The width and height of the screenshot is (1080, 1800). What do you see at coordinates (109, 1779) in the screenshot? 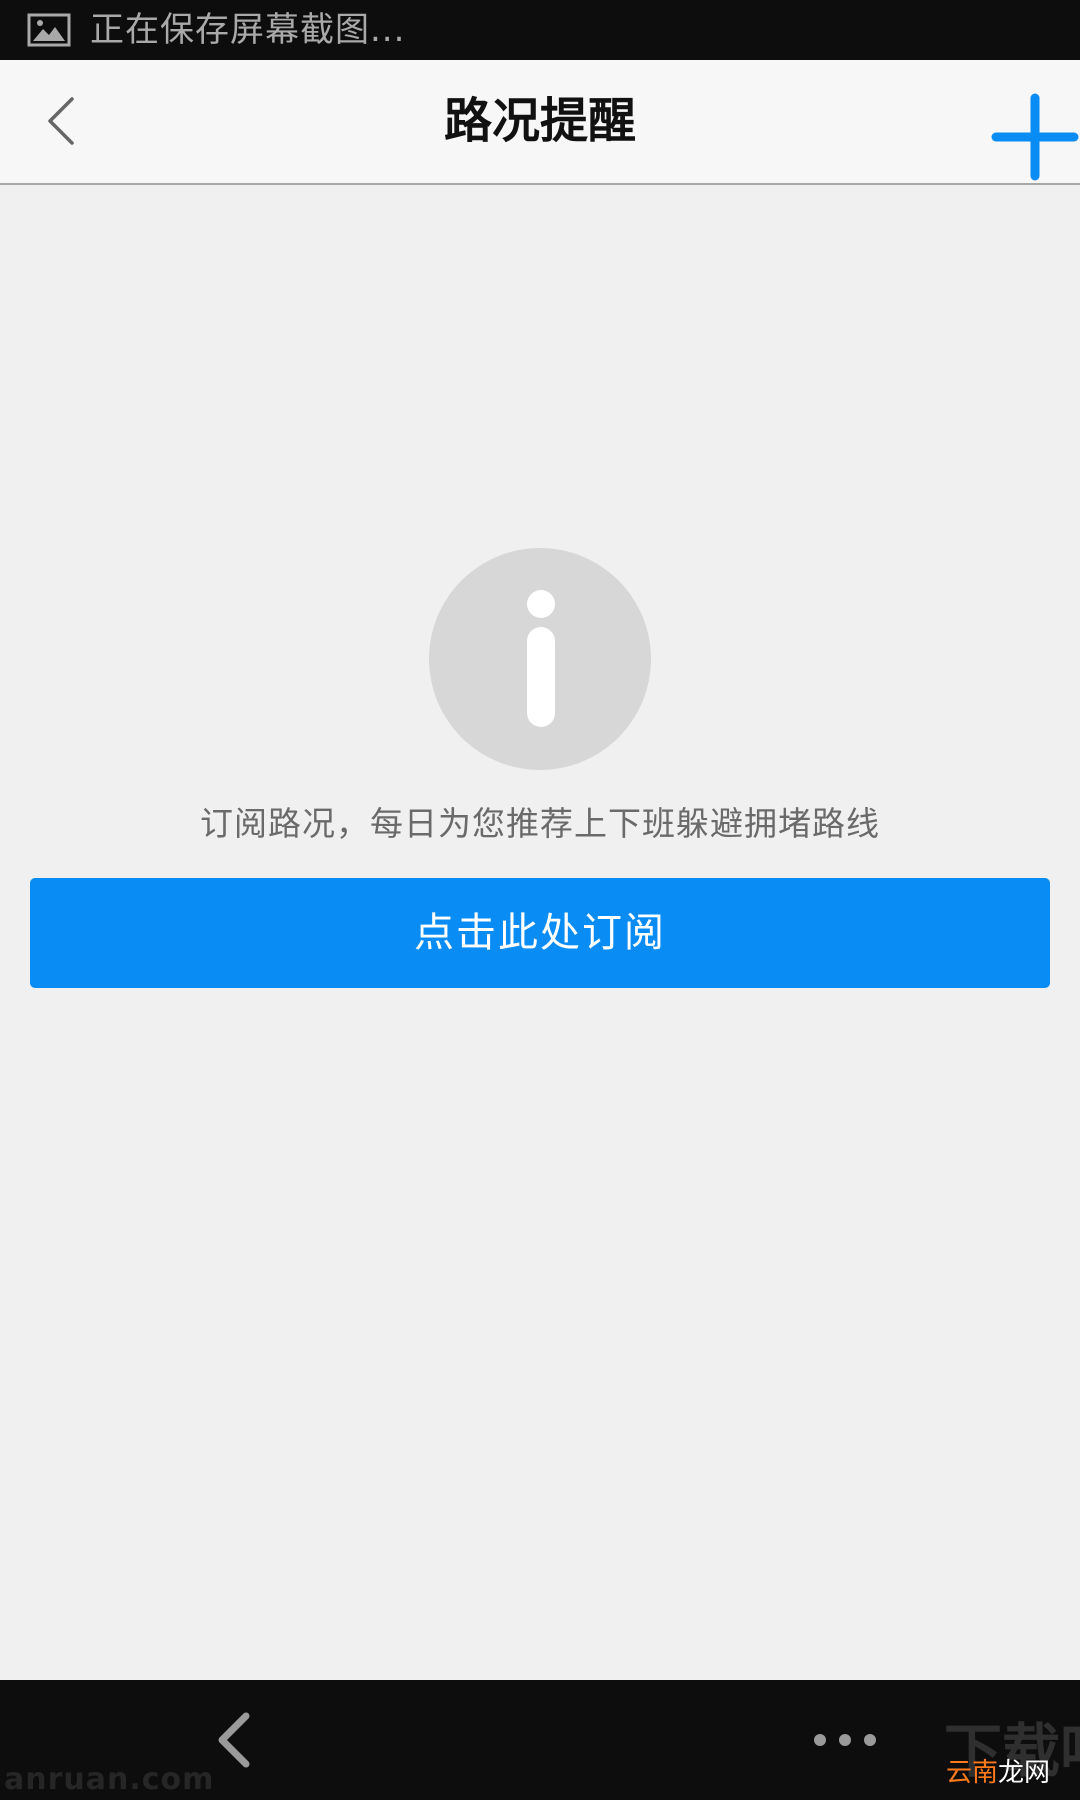
I see `watermark-anruan: anruan.com` at bounding box center [109, 1779].